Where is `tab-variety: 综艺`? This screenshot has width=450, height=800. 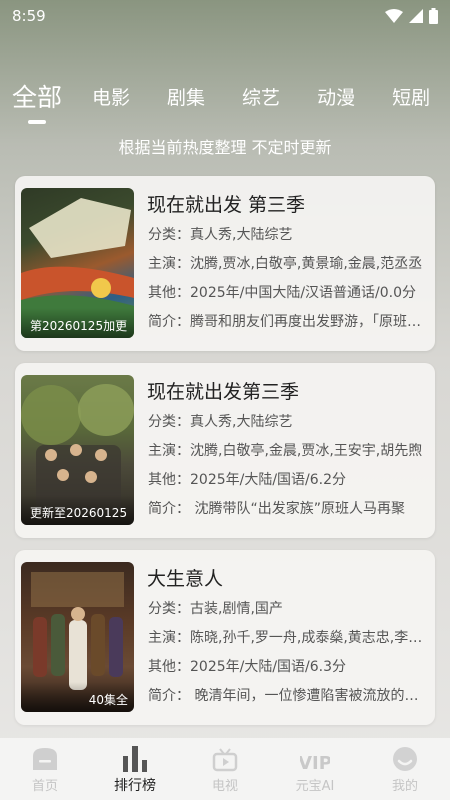
tab-variety: 综艺 is located at coordinates (261, 96).